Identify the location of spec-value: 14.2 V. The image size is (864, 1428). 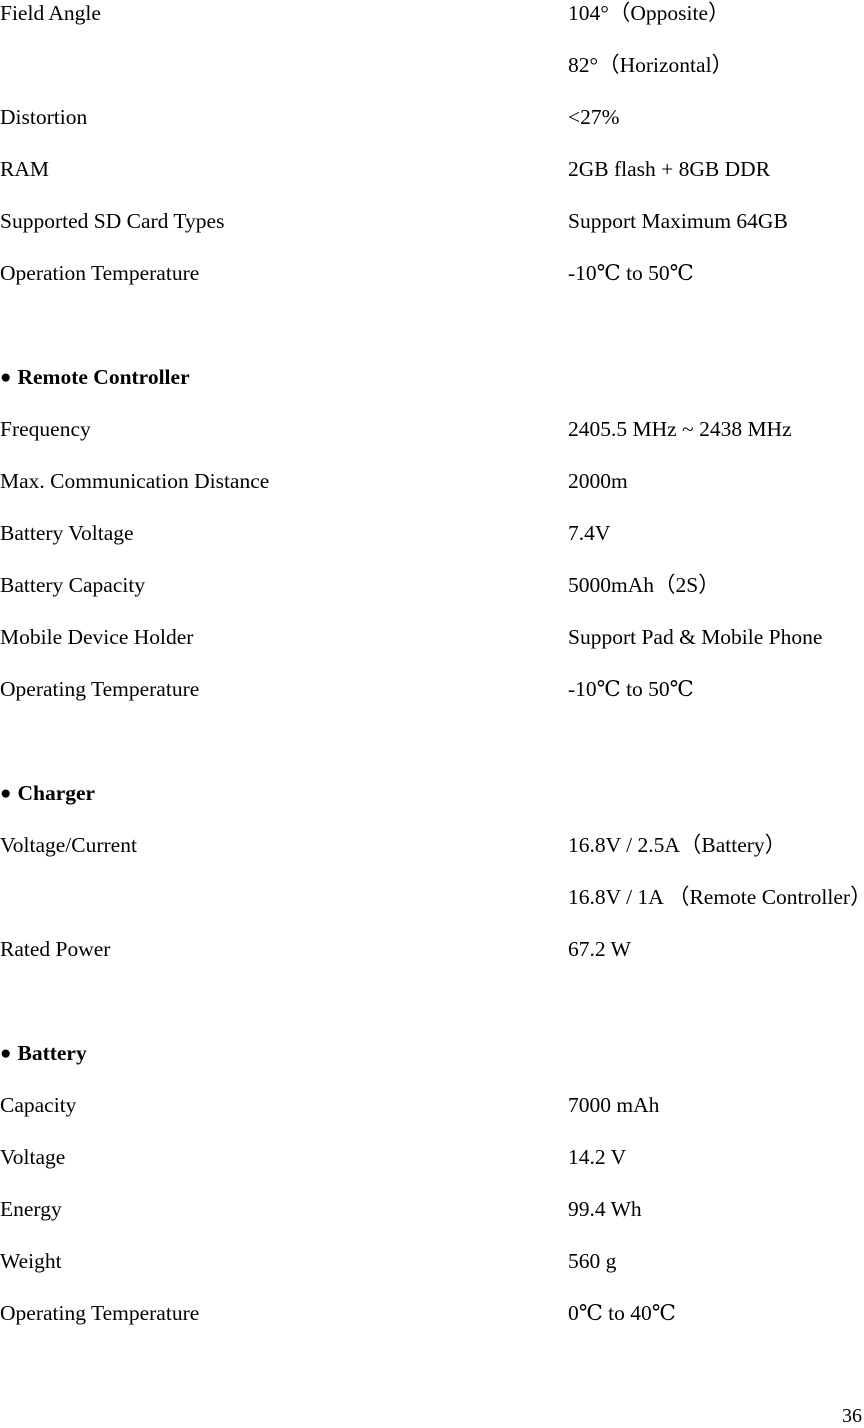
(597, 1157).